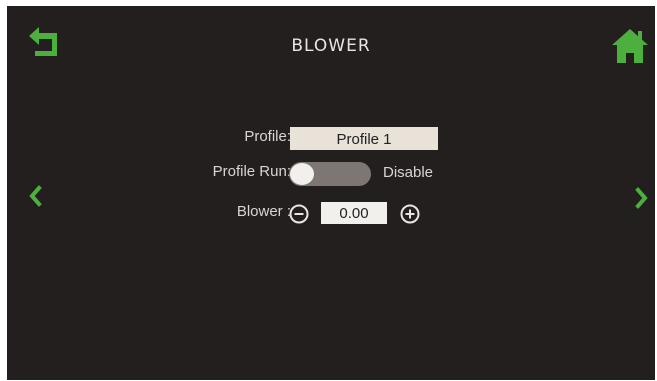 Image resolution: width=657 pixels, height=381 pixels. I want to click on chevron-right-icon, so click(641, 198).